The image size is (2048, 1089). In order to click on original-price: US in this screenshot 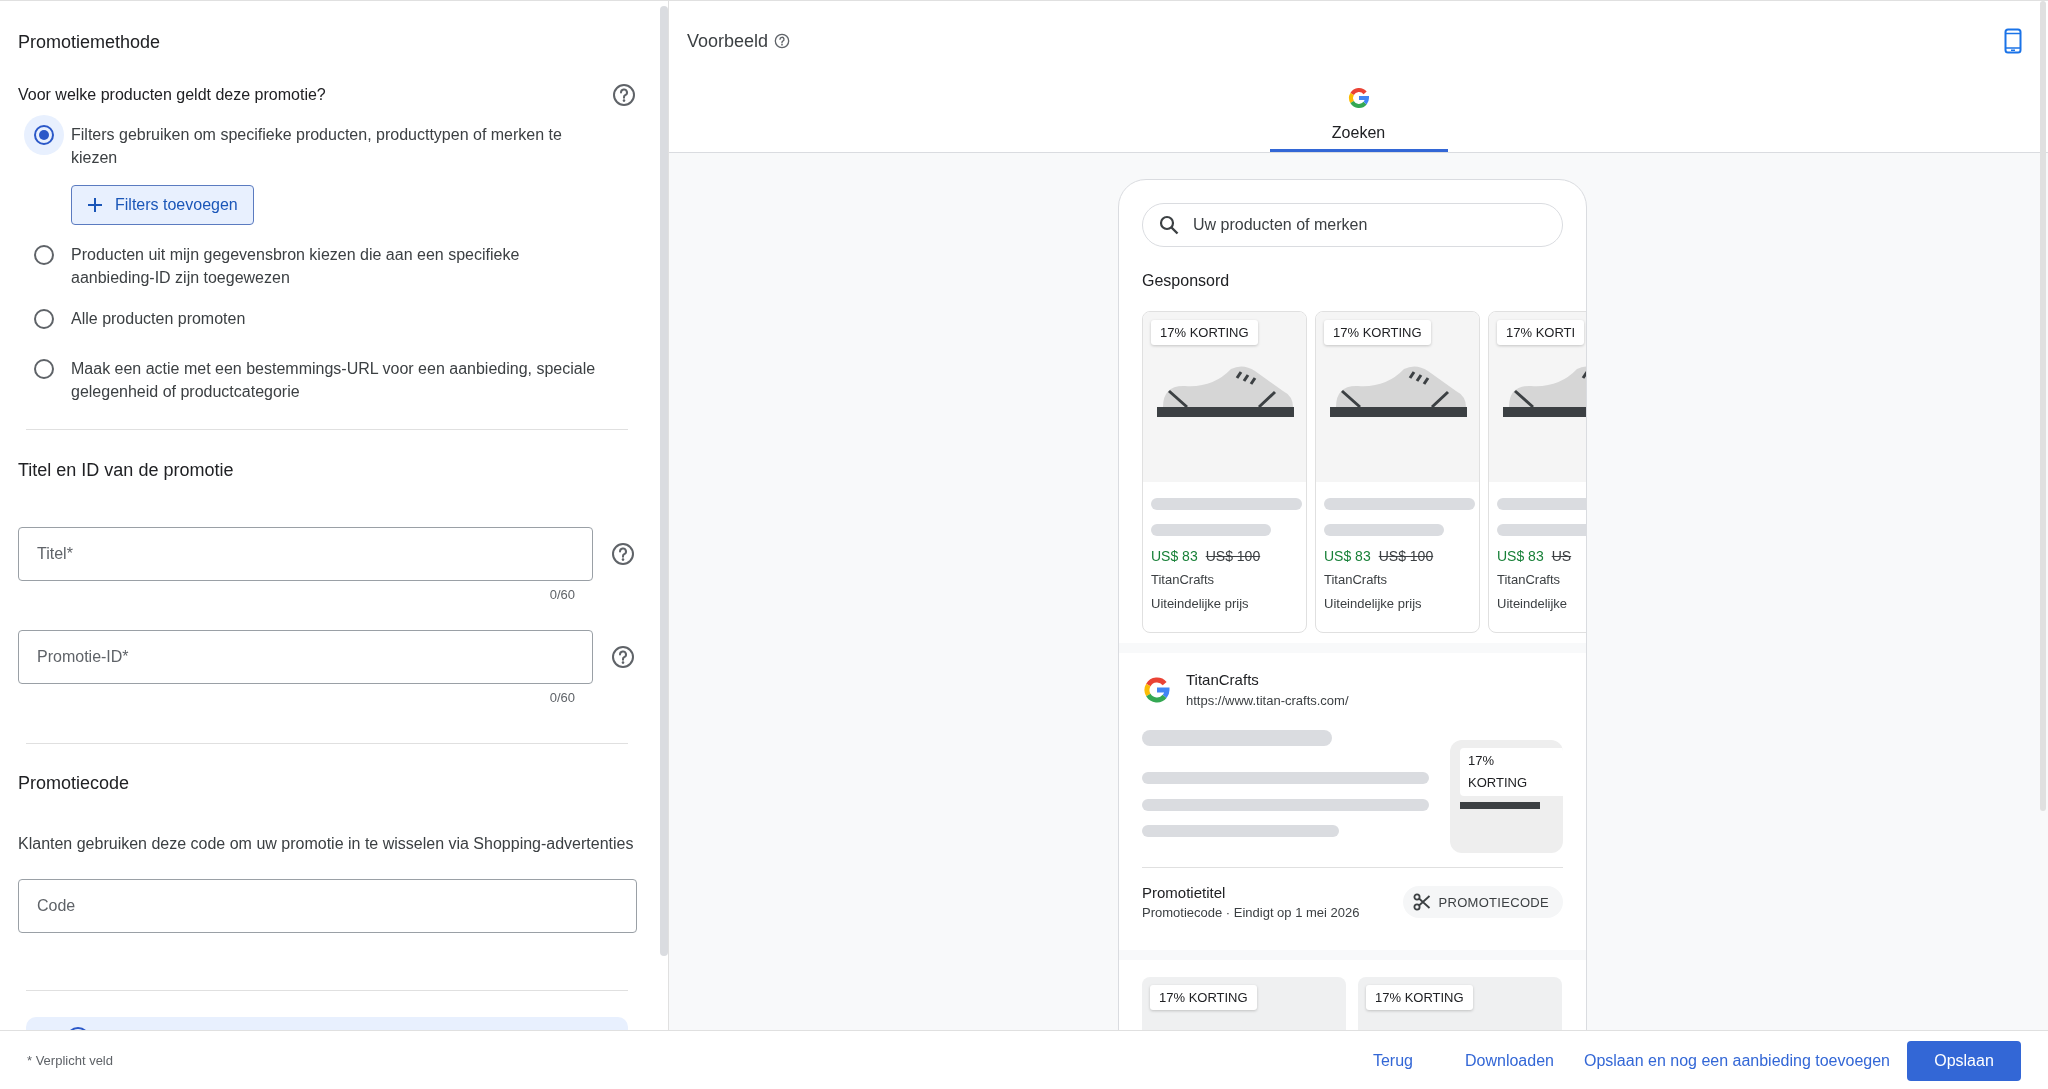, I will do `click(1561, 556)`.